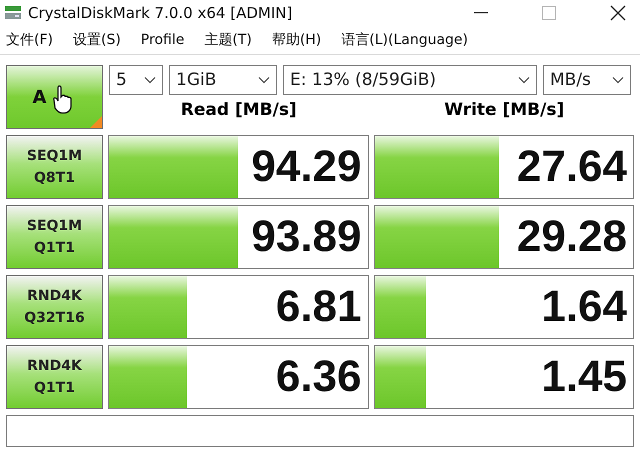 This screenshot has height=458, width=640. What do you see at coordinates (572, 237) in the screenshot?
I see `write-value: 29.28` at bounding box center [572, 237].